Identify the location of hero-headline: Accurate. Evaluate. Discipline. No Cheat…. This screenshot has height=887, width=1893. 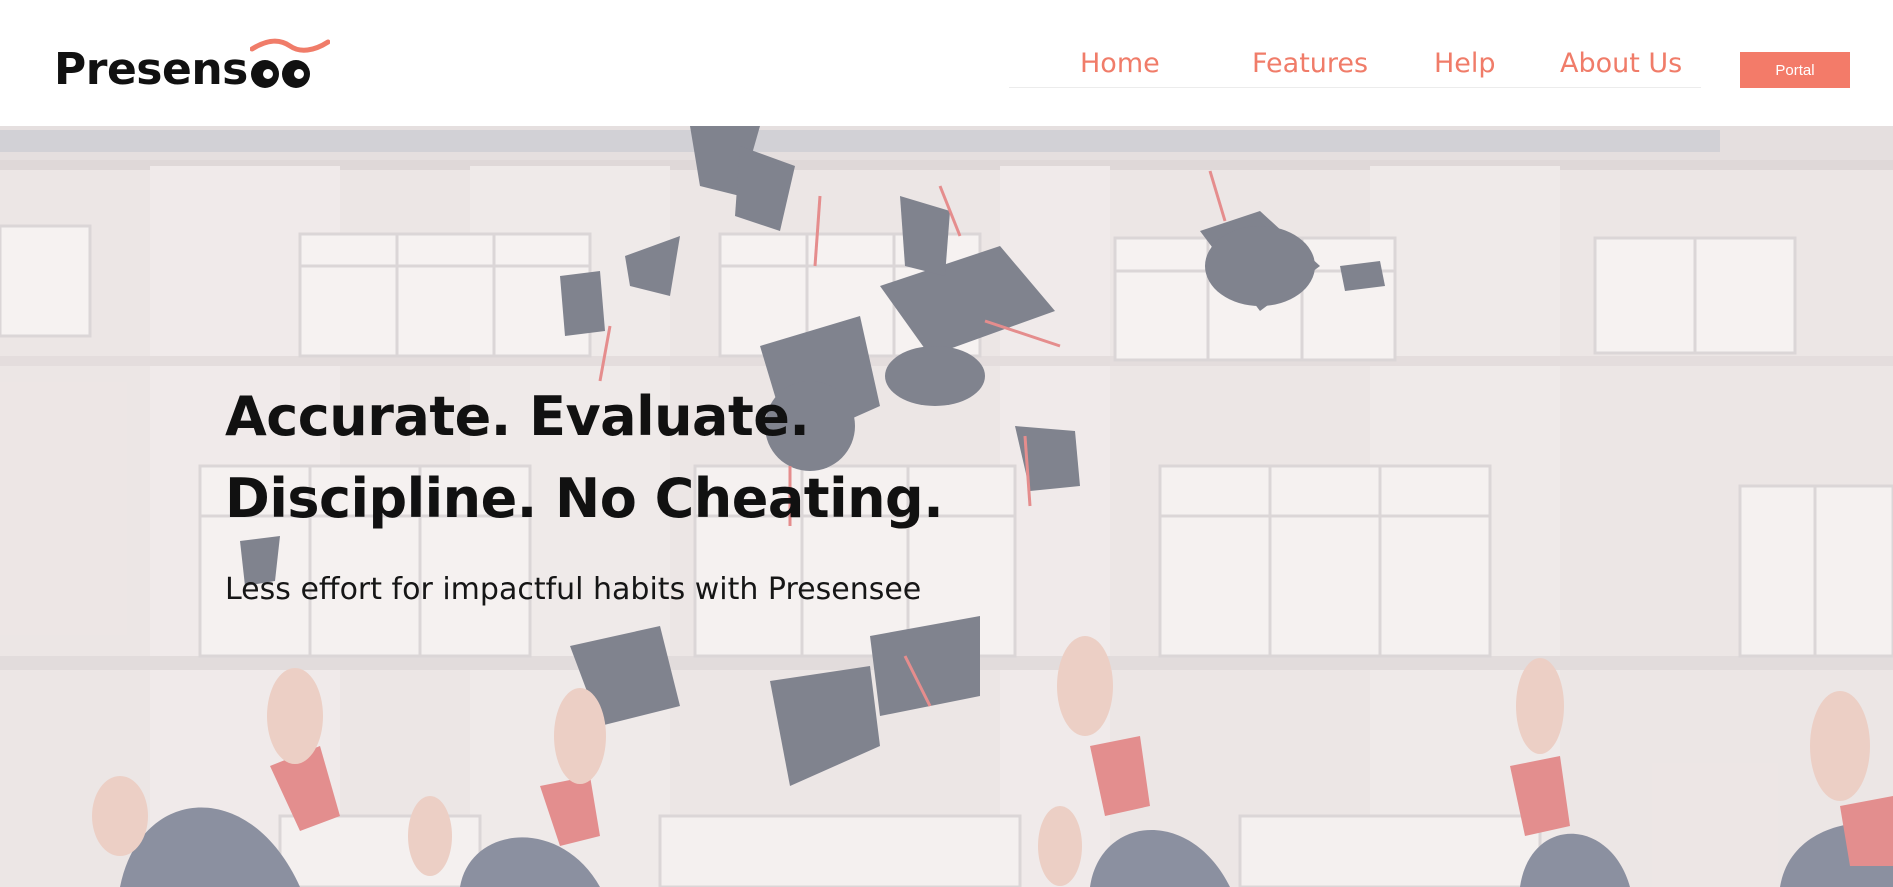
(584, 458).